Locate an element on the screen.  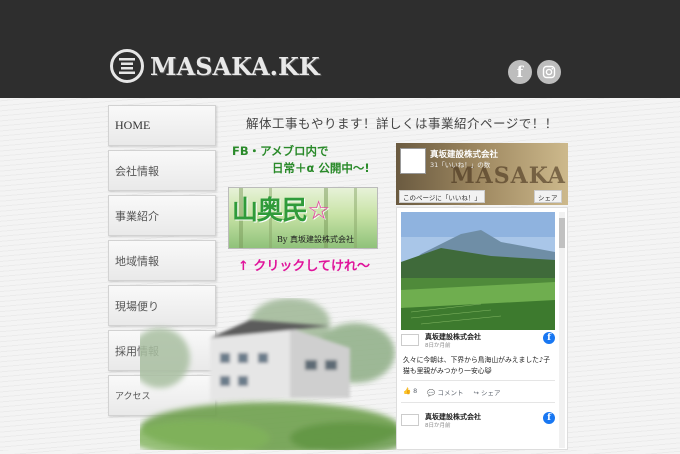
comment-label: コメント is located at coordinates (450, 393).